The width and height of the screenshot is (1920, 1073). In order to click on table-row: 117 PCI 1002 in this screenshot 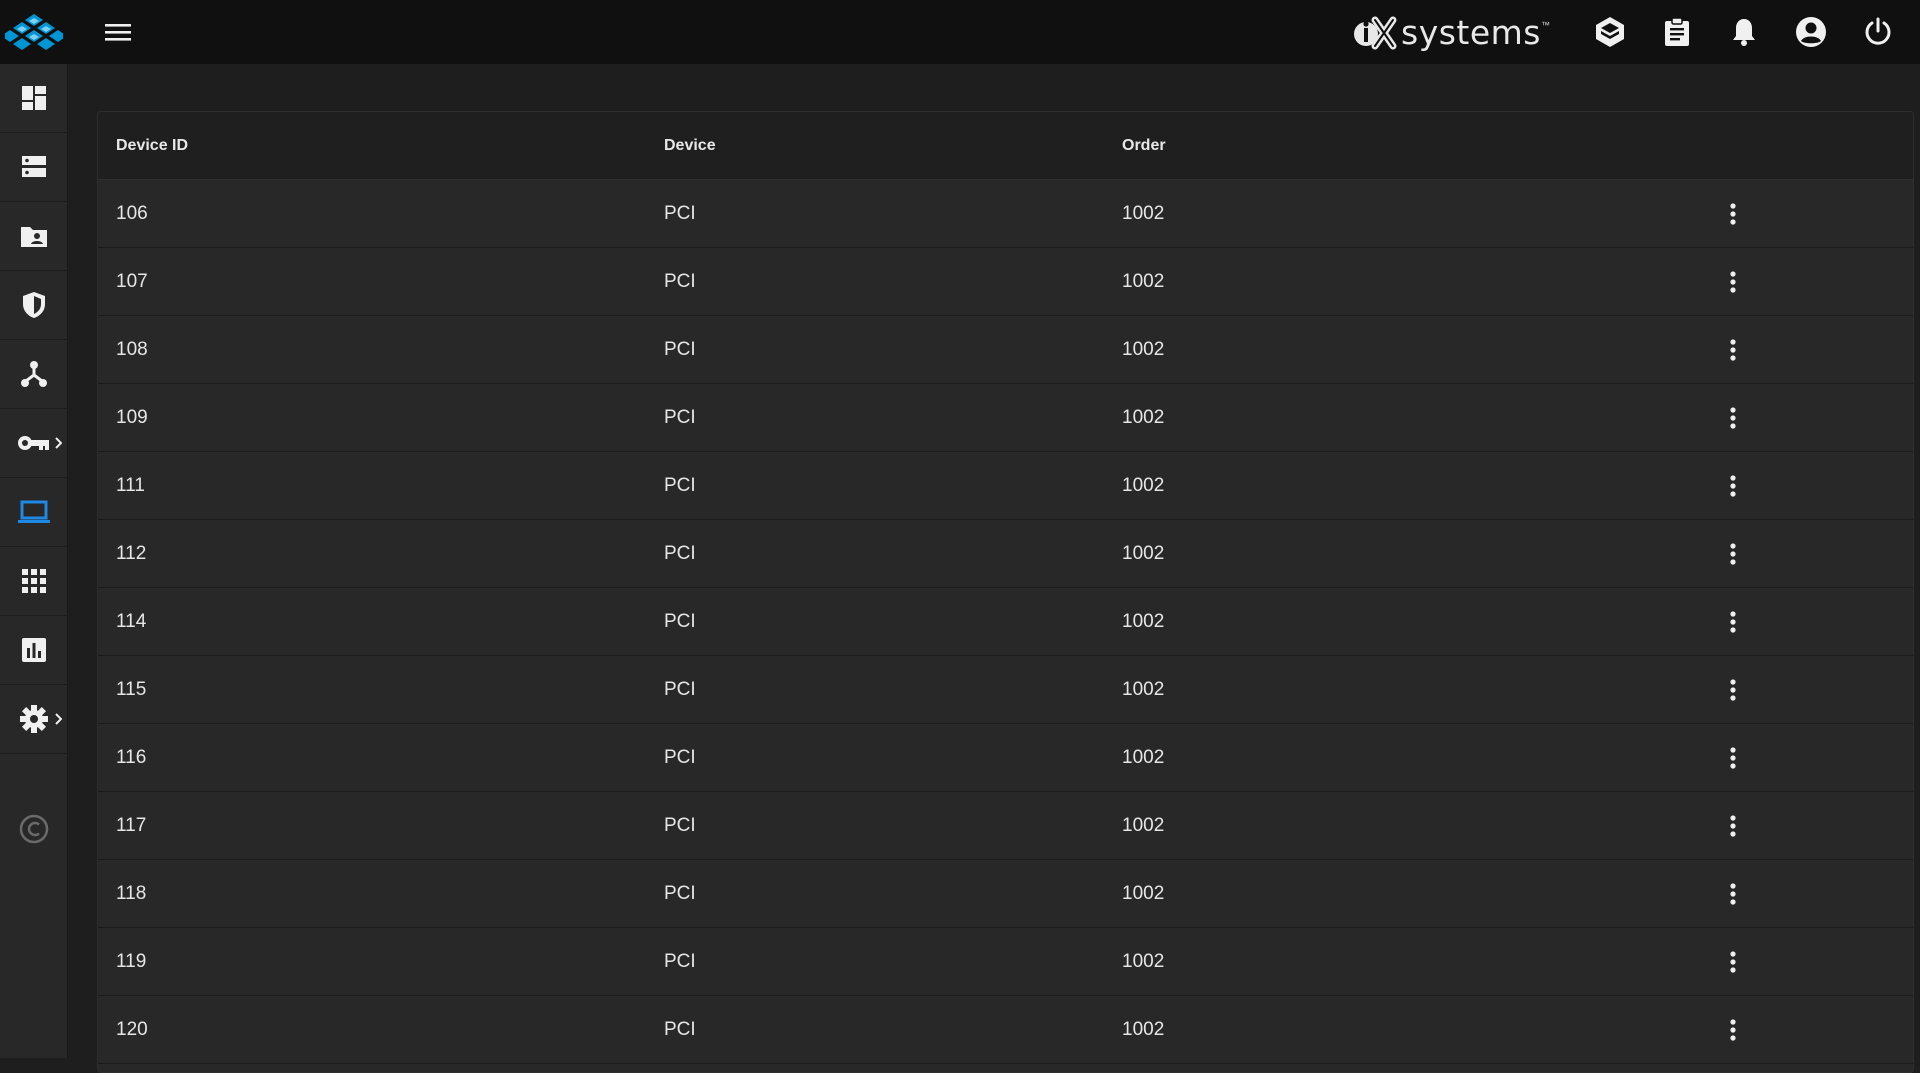, I will do `click(1005, 826)`.